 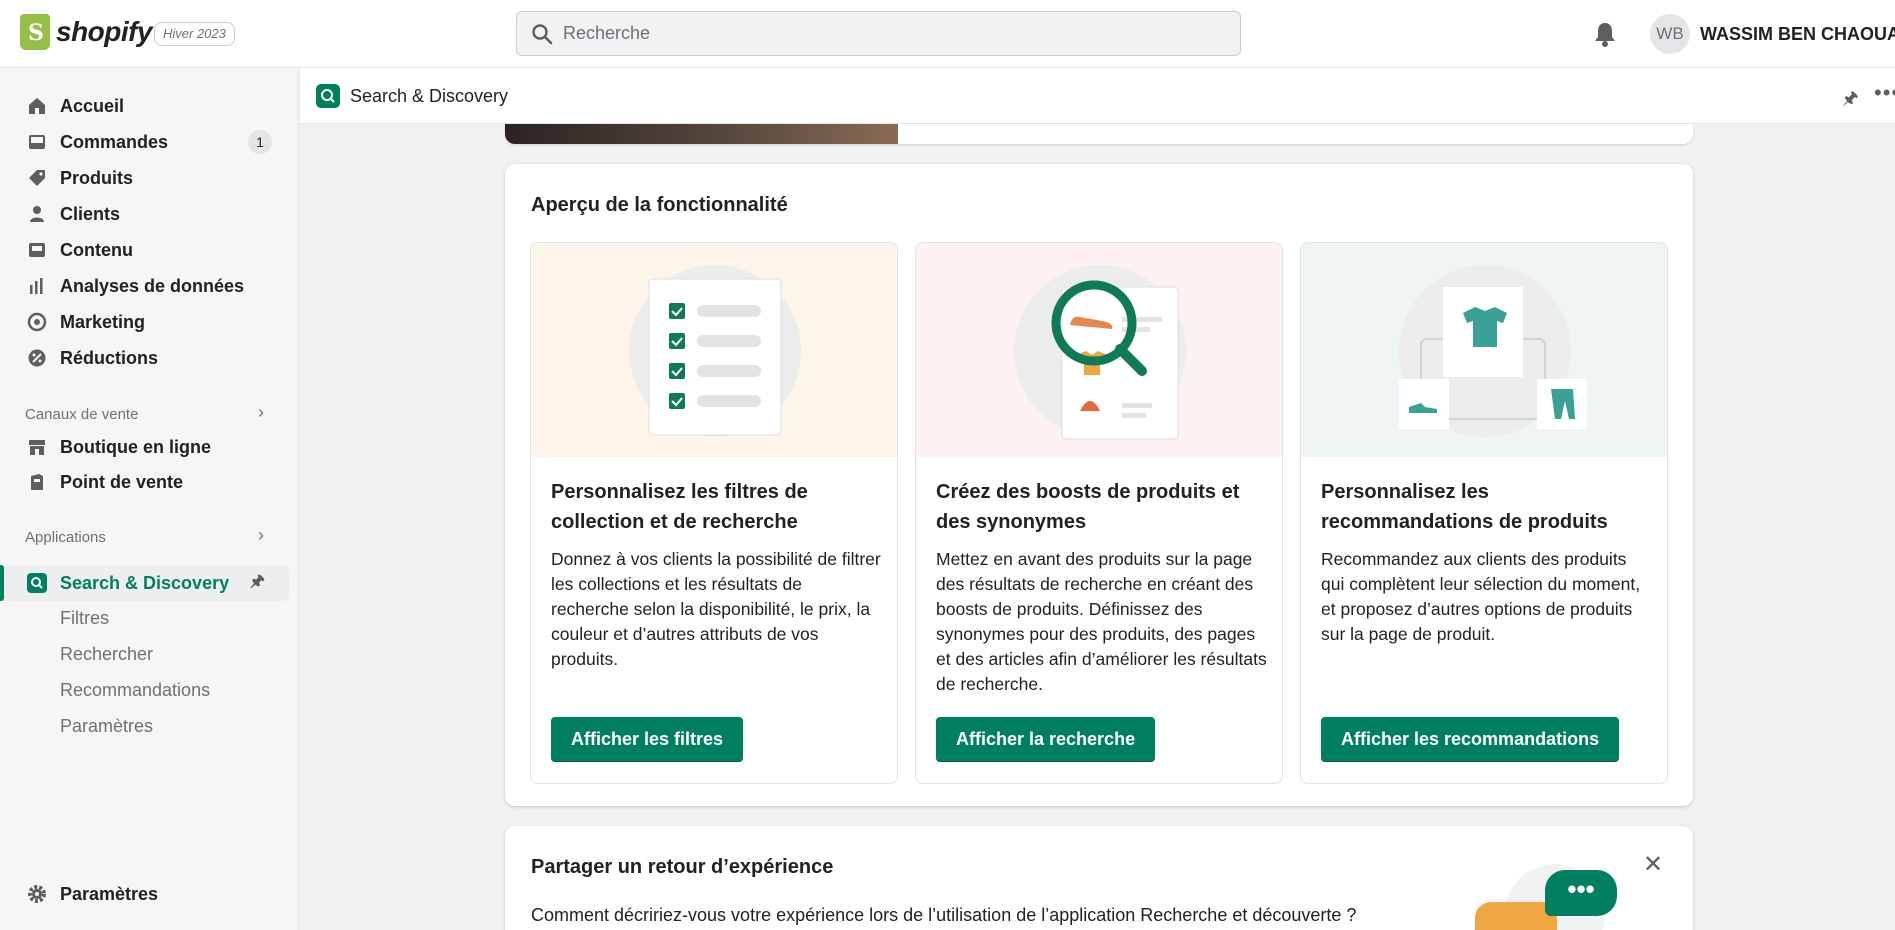 I want to click on previous-card-bottom, so click(x=1099, y=134).